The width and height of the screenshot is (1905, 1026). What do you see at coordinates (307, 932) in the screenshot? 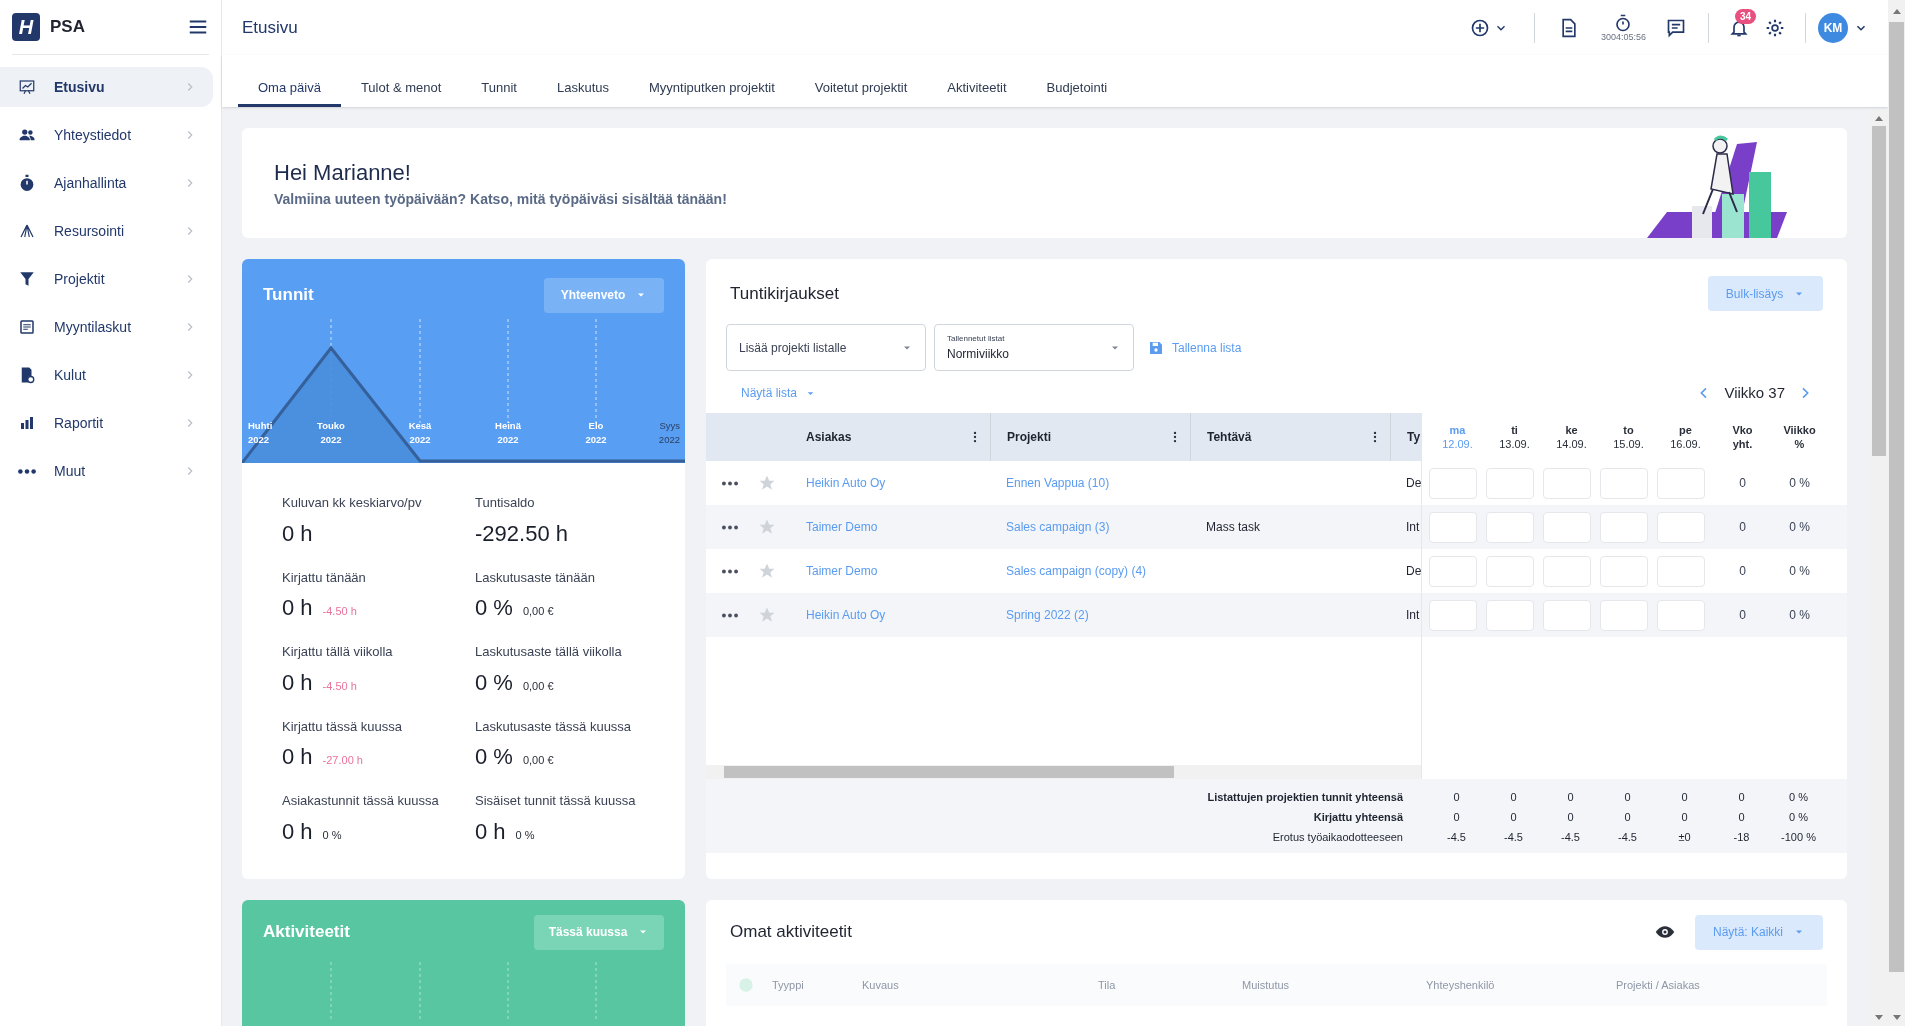
I see `card-title: Aktiviteetit` at bounding box center [307, 932].